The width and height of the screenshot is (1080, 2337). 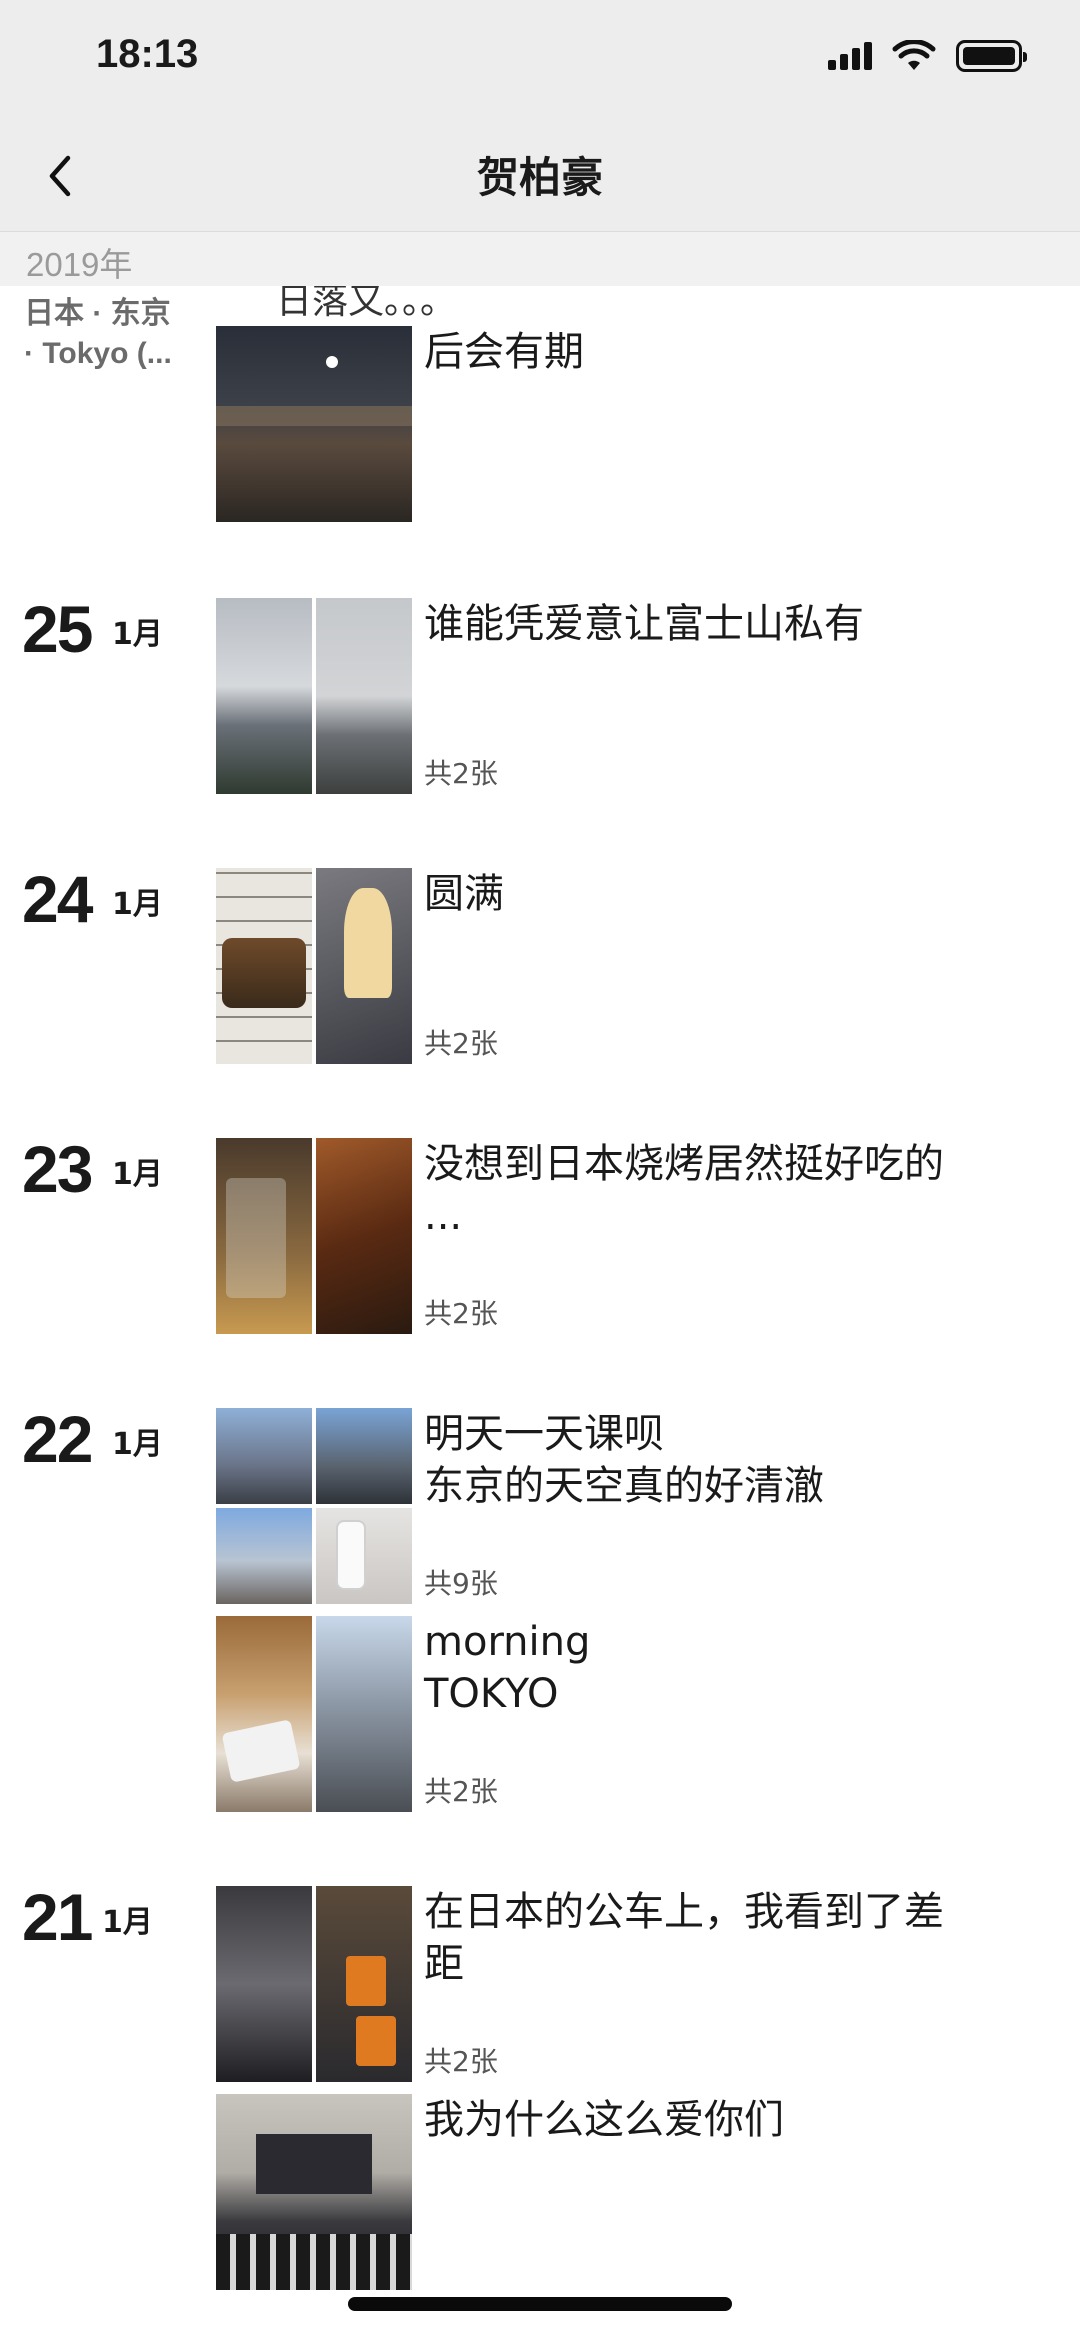 I want to click on post-caption: 明天一天课呗 东京的天空真的好清澈, so click(x=624, y=1460).